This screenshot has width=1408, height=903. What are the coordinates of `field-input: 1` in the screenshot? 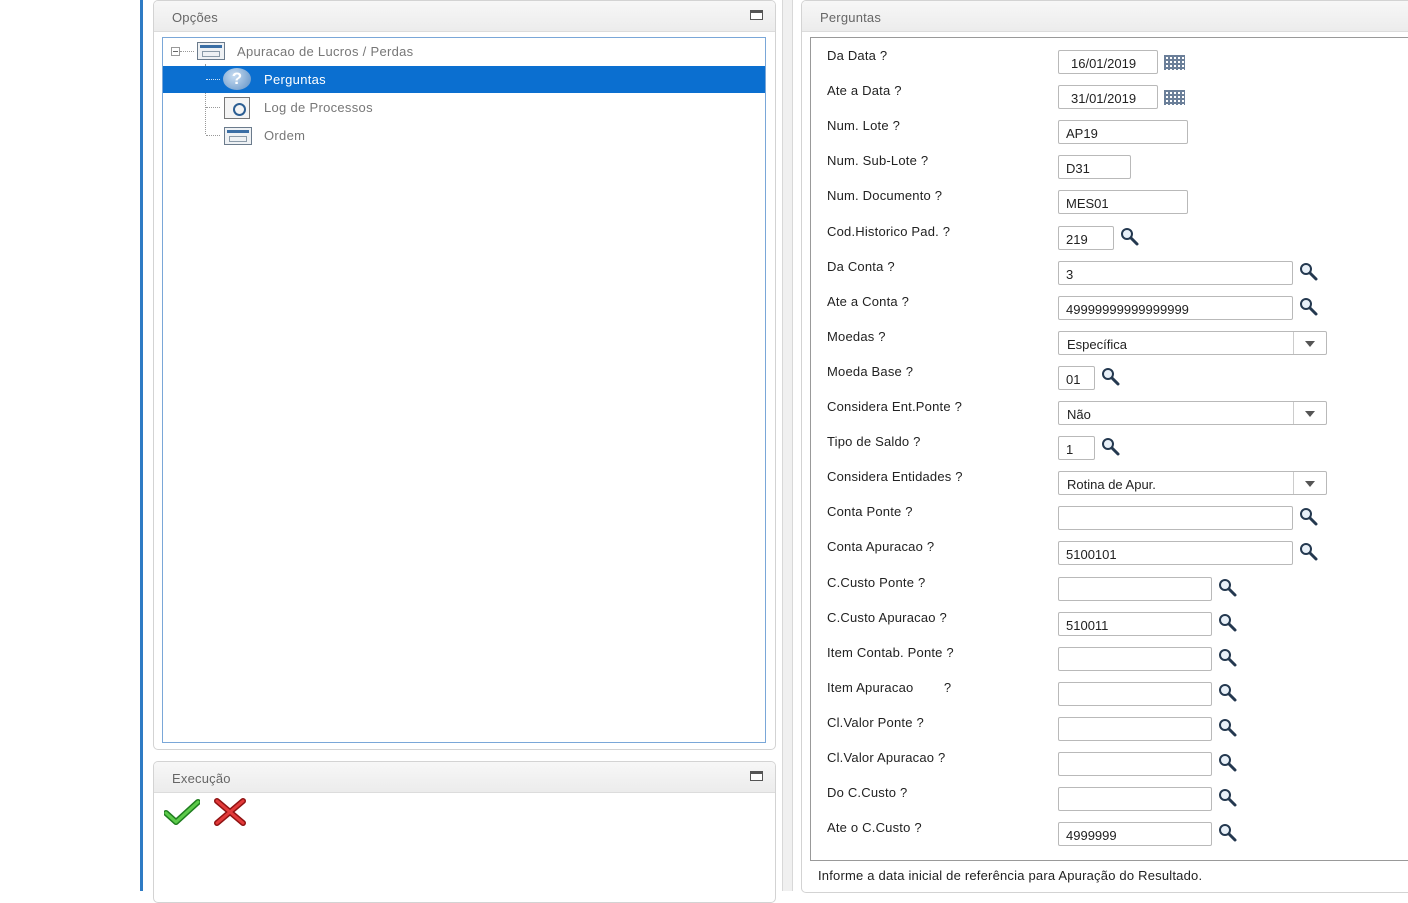 It's located at (1076, 448).